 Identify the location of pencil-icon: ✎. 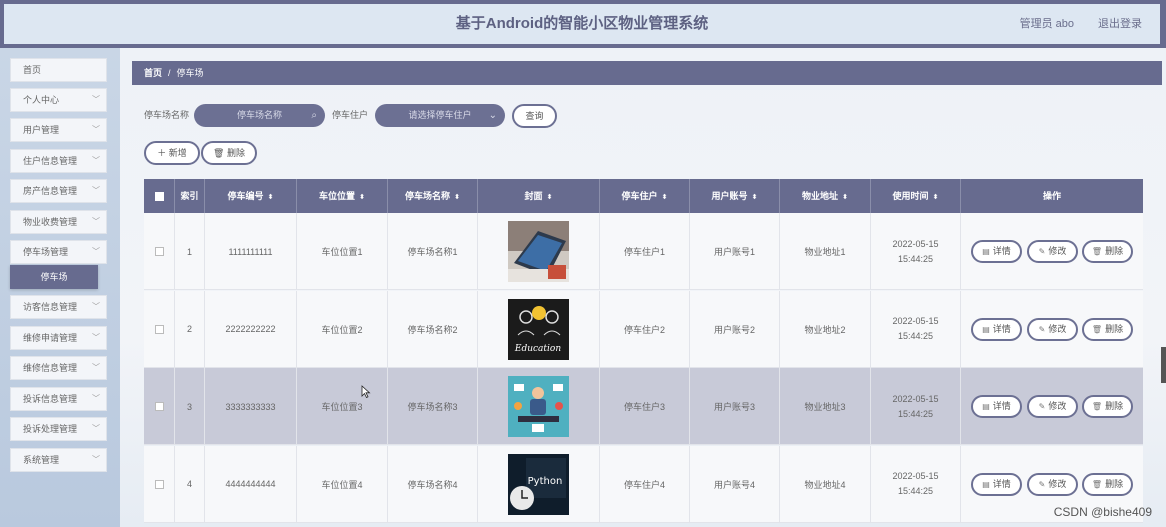
(1042, 251).